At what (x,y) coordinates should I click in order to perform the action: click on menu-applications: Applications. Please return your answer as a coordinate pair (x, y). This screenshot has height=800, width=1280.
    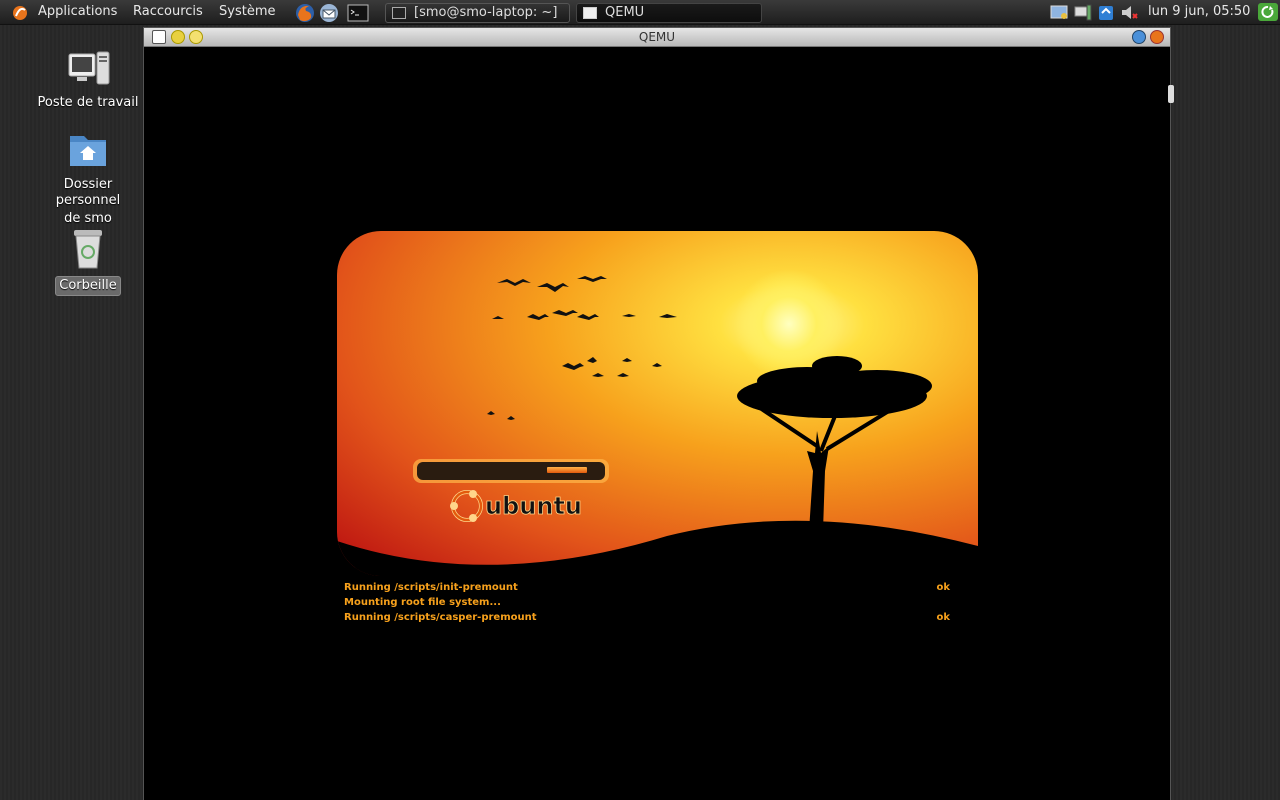
    Looking at the image, I should click on (77, 11).